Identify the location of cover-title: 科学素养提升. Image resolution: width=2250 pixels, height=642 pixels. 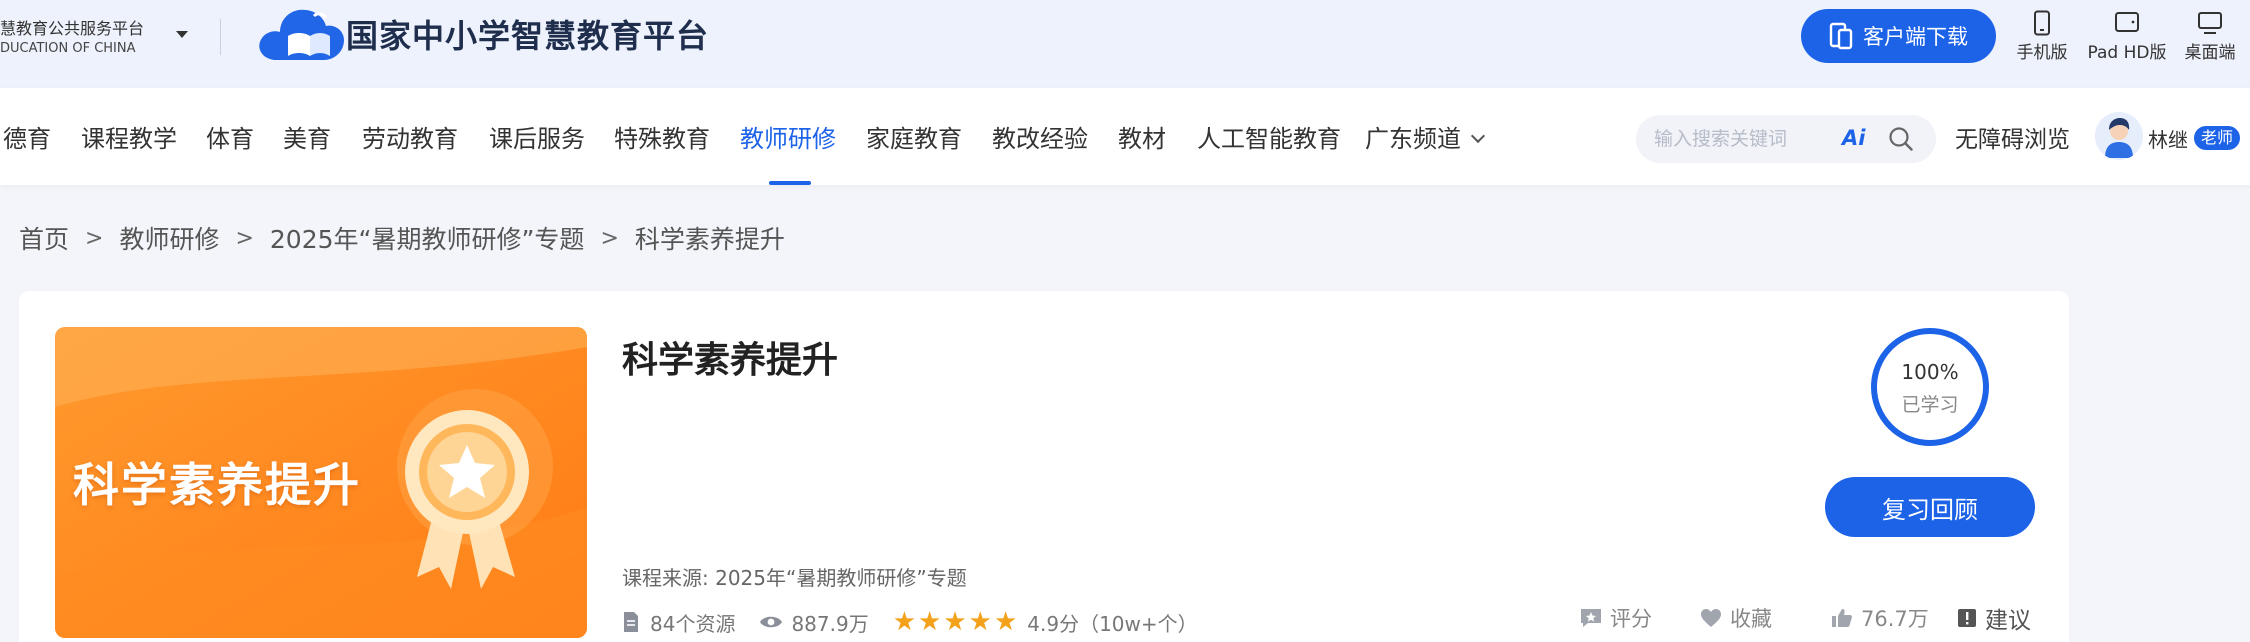
(217, 485).